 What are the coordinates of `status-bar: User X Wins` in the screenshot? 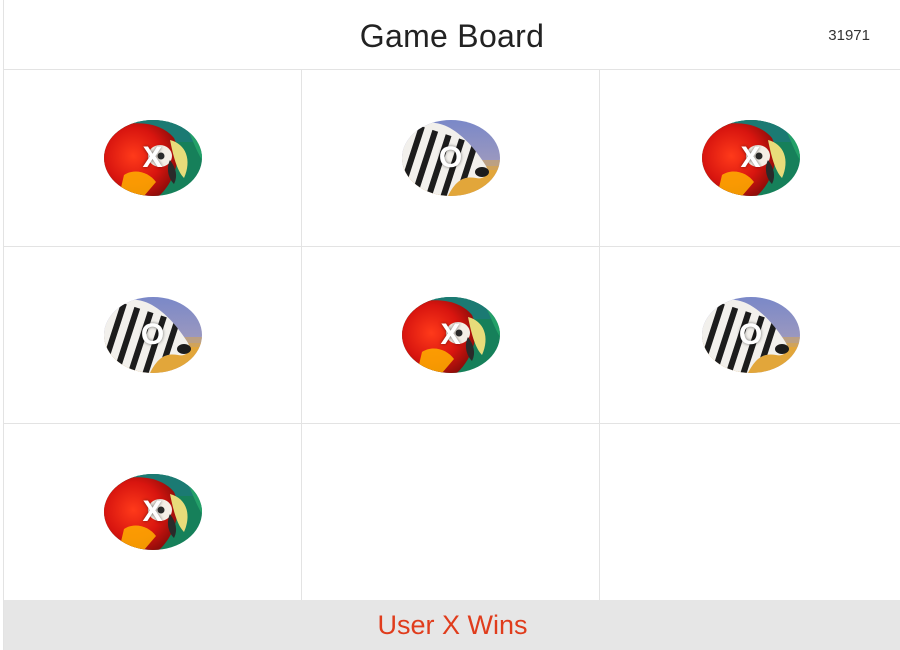 It's located at (452, 625).